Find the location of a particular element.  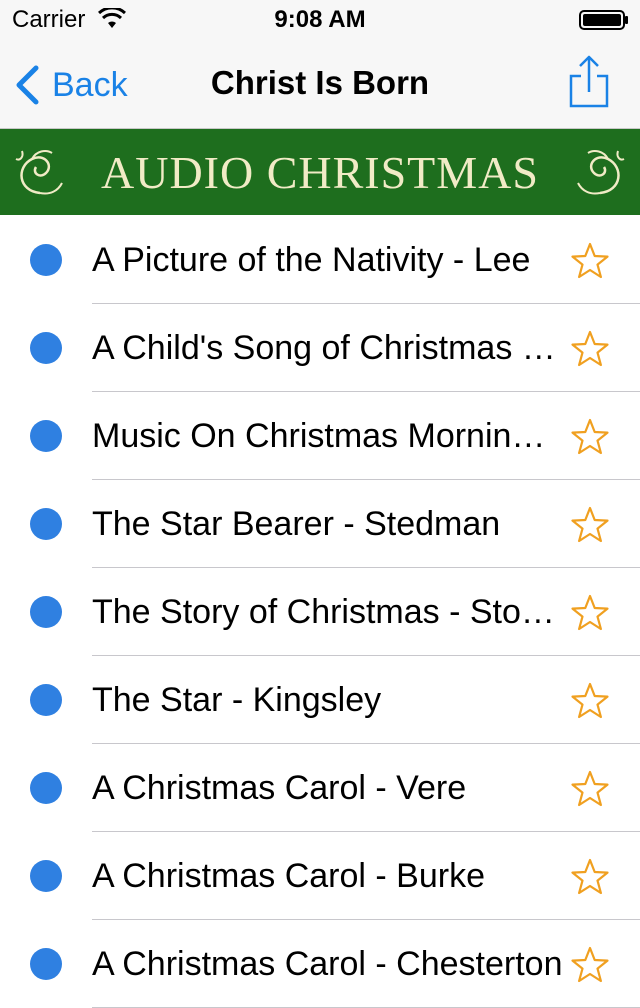

list-item: A Christmas Carol - Burke is located at coordinates (320, 876).